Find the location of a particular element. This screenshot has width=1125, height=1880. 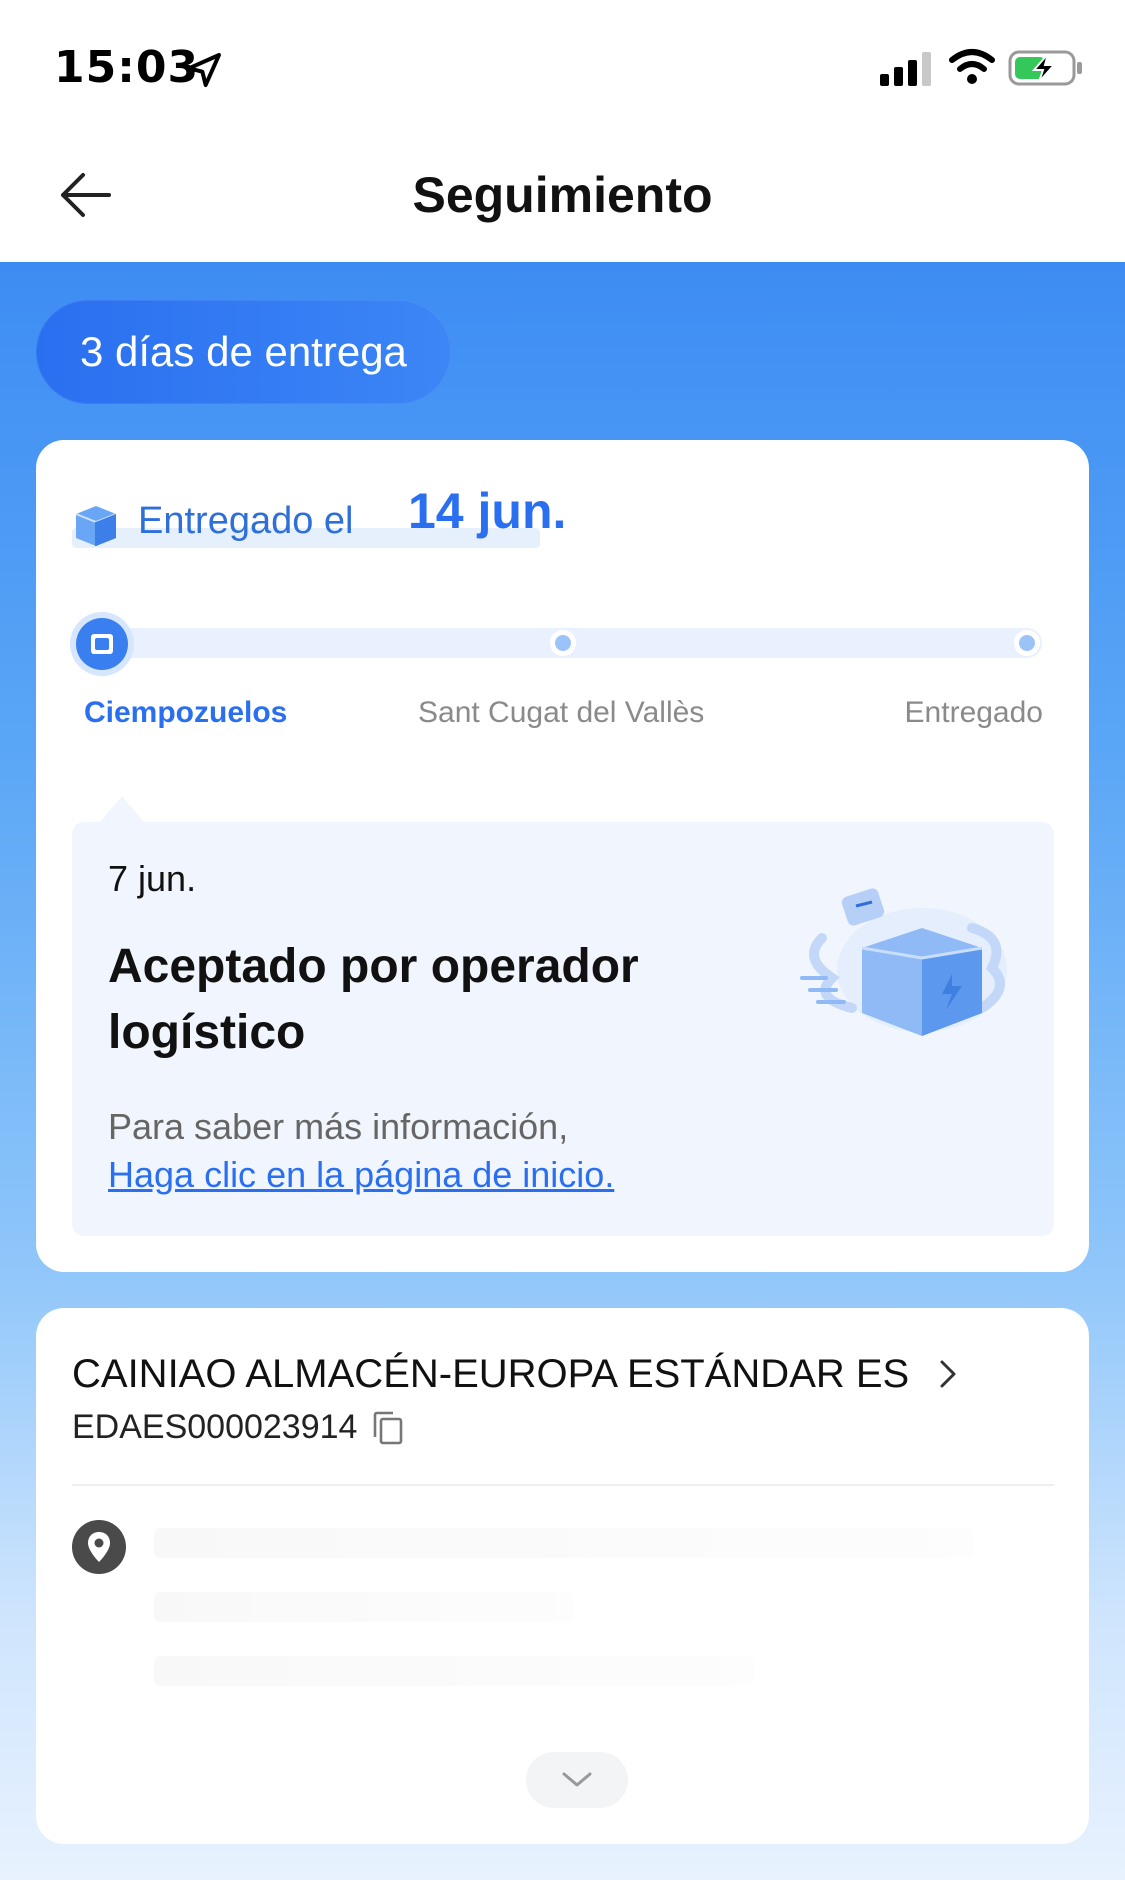

delivered-label: Entregado el is located at coordinates (246, 521).